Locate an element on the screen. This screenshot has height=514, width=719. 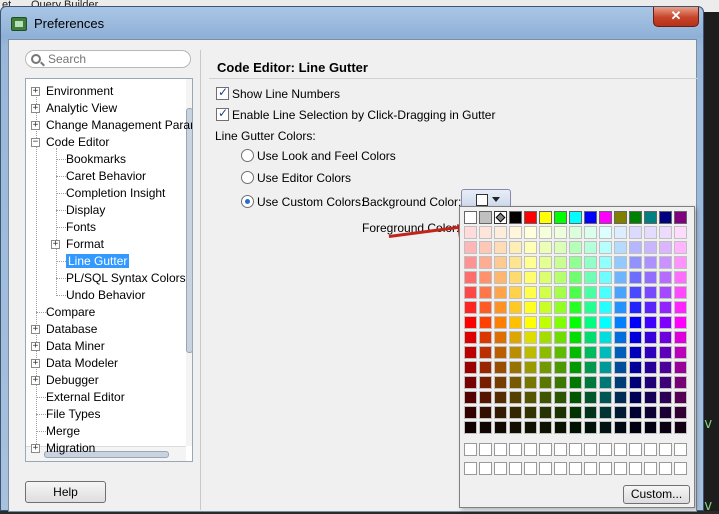
tree-item: Environment is located at coordinates (79, 91).